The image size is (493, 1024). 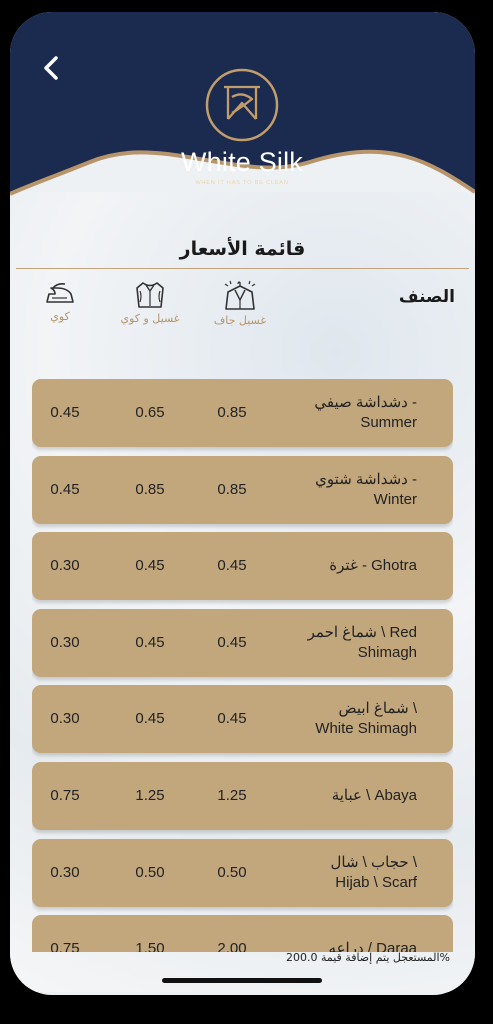 I want to click on suit-icon, so click(x=240, y=295).